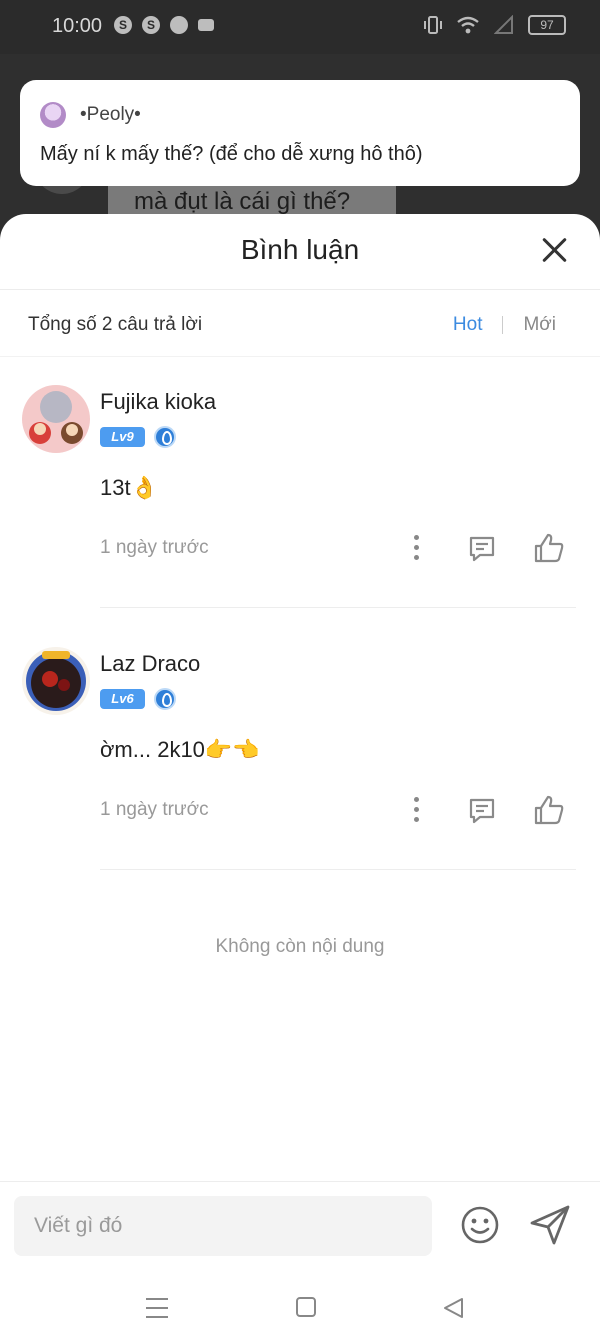 This screenshot has height=1343, width=600. I want to click on send-icon, so click(550, 1225).